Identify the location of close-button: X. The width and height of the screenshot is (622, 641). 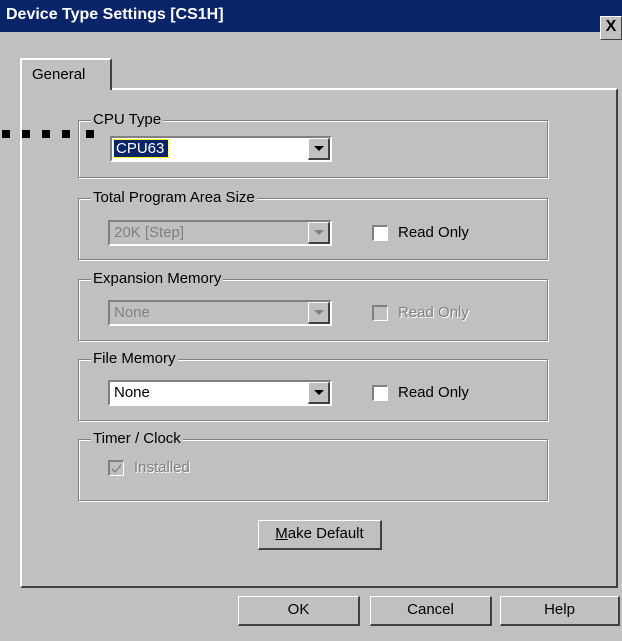
(611, 28).